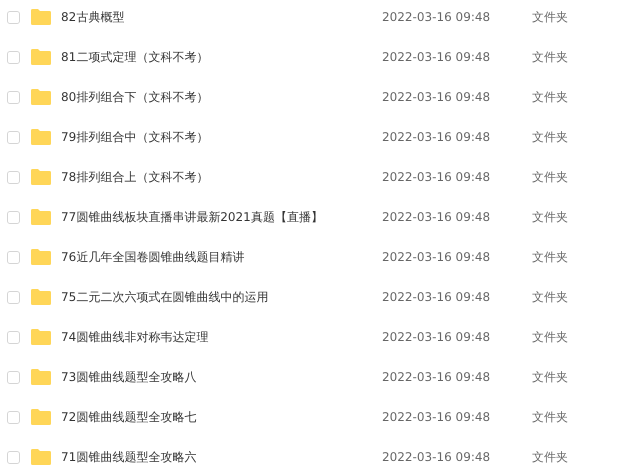 The height and width of the screenshot is (474, 632). Describe the element at coordinates (221, 17) in the screenshot. I see `file-name: 82古典概型` at that location.